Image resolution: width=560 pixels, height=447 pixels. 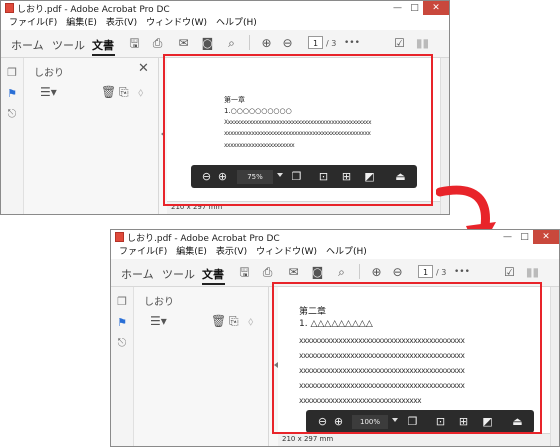 What do you see at coordinates (201, 366) in the screenshot?
I see `bookmark-panel: しおり ☰▾ 🗑 ⎘ ⬨` at bounding box center [201, 366].